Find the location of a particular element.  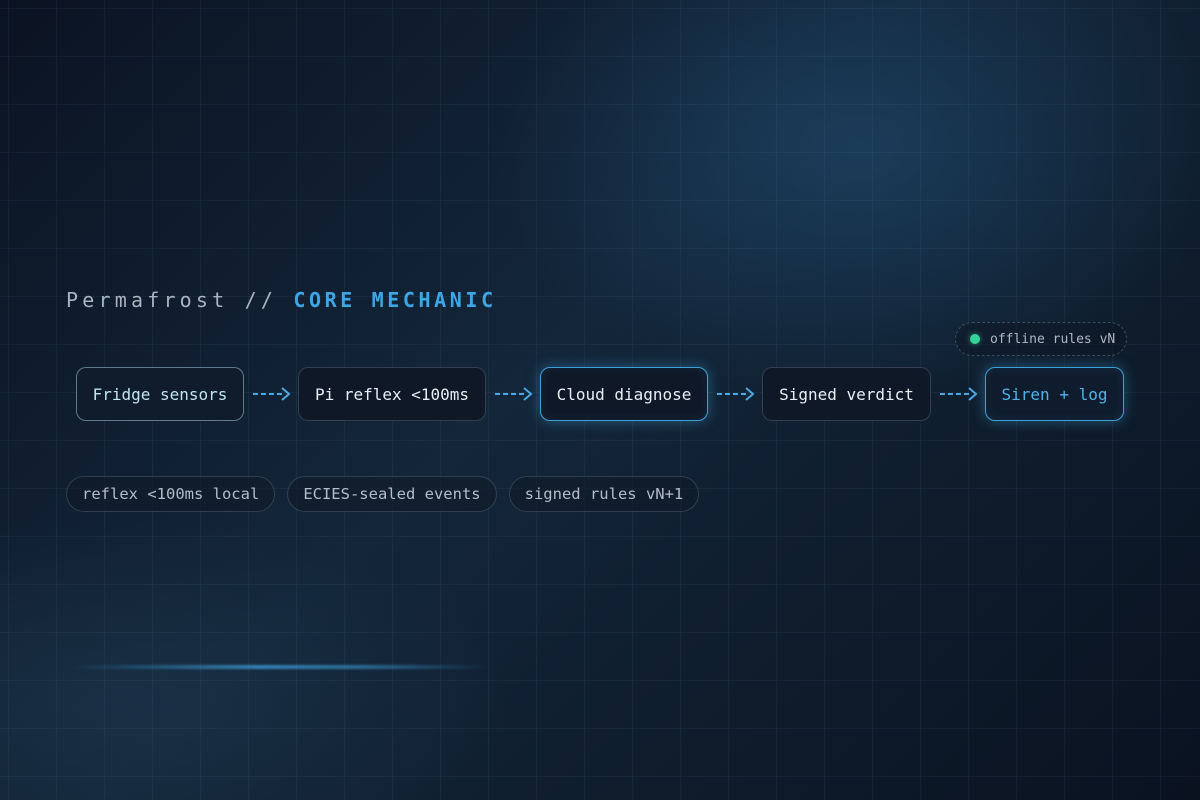

node-label: Signed verdict is located at coordinates (846, 394).